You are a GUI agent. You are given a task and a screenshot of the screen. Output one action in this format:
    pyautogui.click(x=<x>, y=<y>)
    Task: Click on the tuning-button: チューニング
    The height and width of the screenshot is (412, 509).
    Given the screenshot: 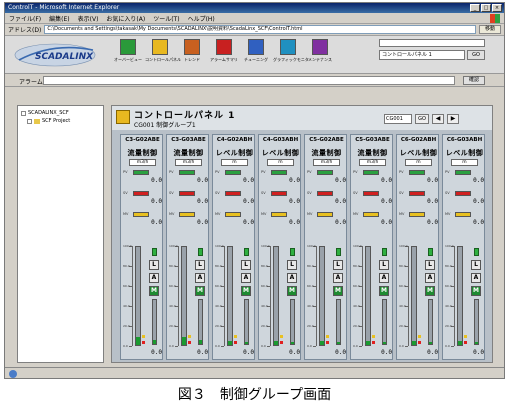 What is the action you would take?
    pyautogui.click(x=256, y=51)
    